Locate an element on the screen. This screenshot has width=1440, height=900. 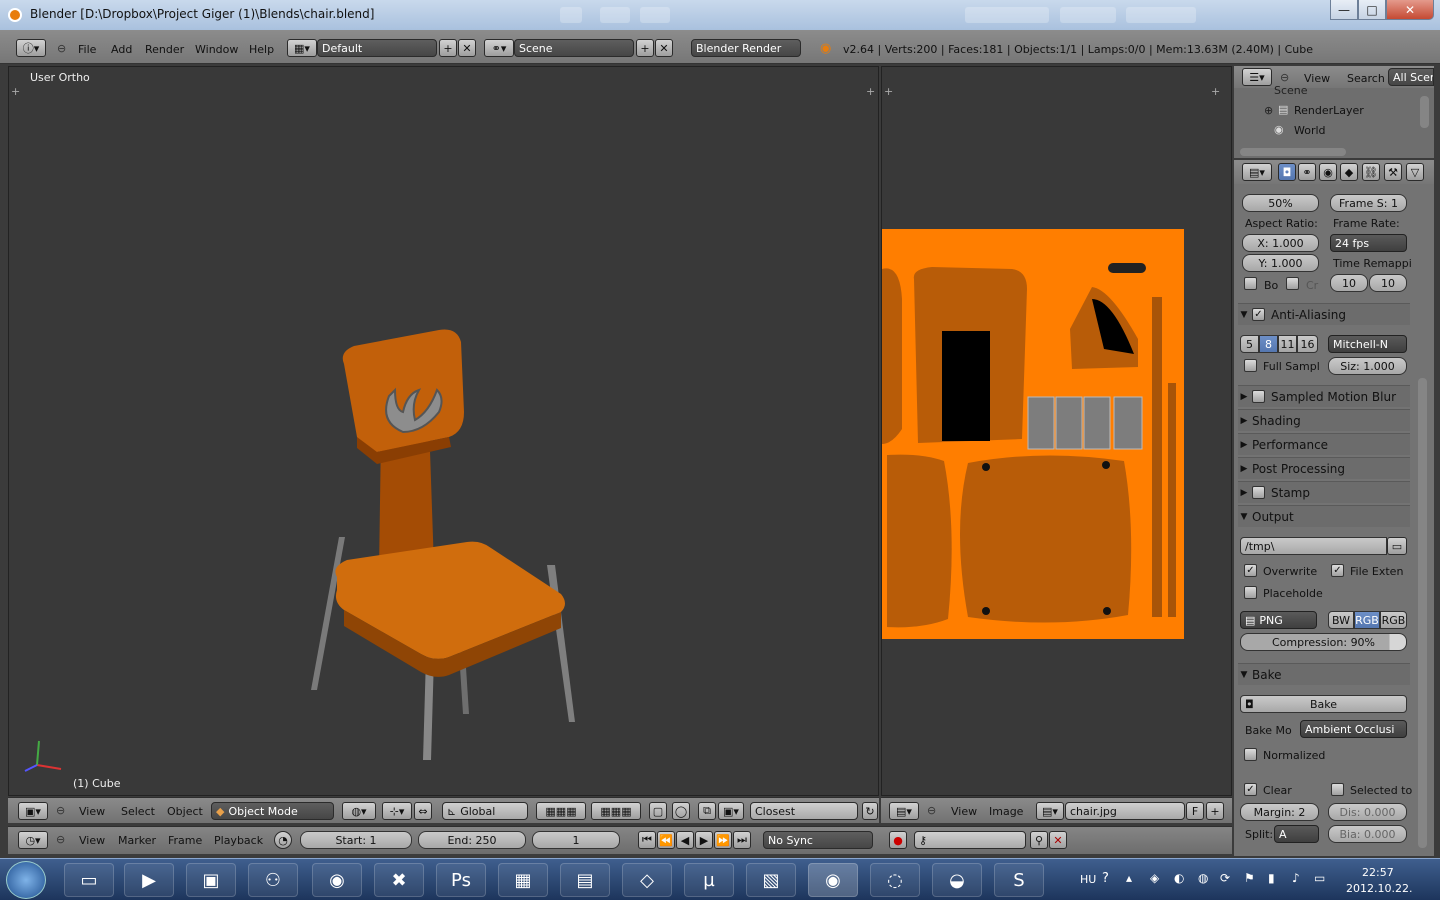
anti-aliasing-checkbox: ✓ is located at coordinates (1258, 314).